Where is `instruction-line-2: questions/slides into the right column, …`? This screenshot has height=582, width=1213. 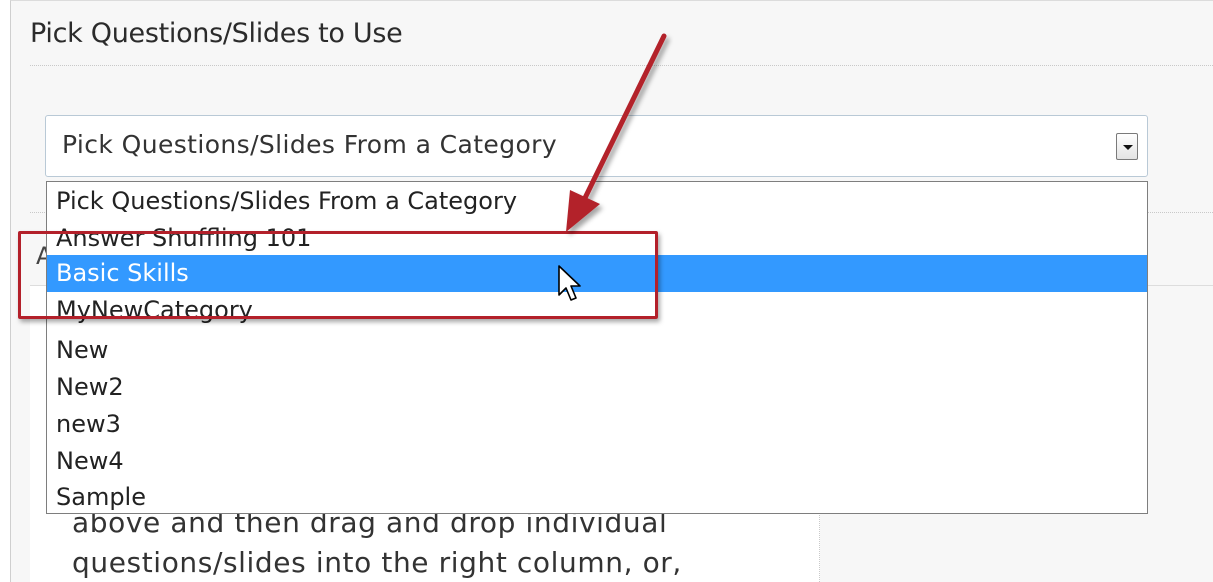 instruction-line-2: questions/slides into the right column, … is located at coordinates (377, 562).